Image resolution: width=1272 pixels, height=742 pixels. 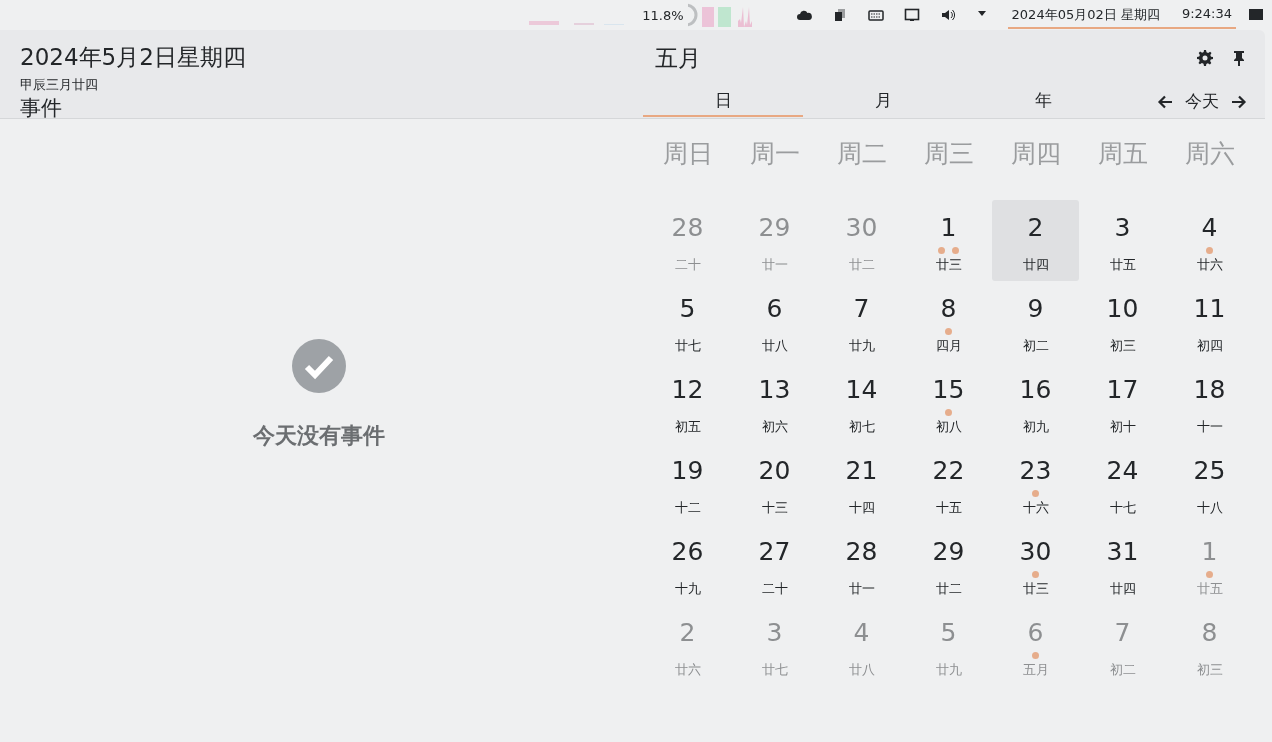 I want to click on day-number: 10, so click(x=1122, y=309).